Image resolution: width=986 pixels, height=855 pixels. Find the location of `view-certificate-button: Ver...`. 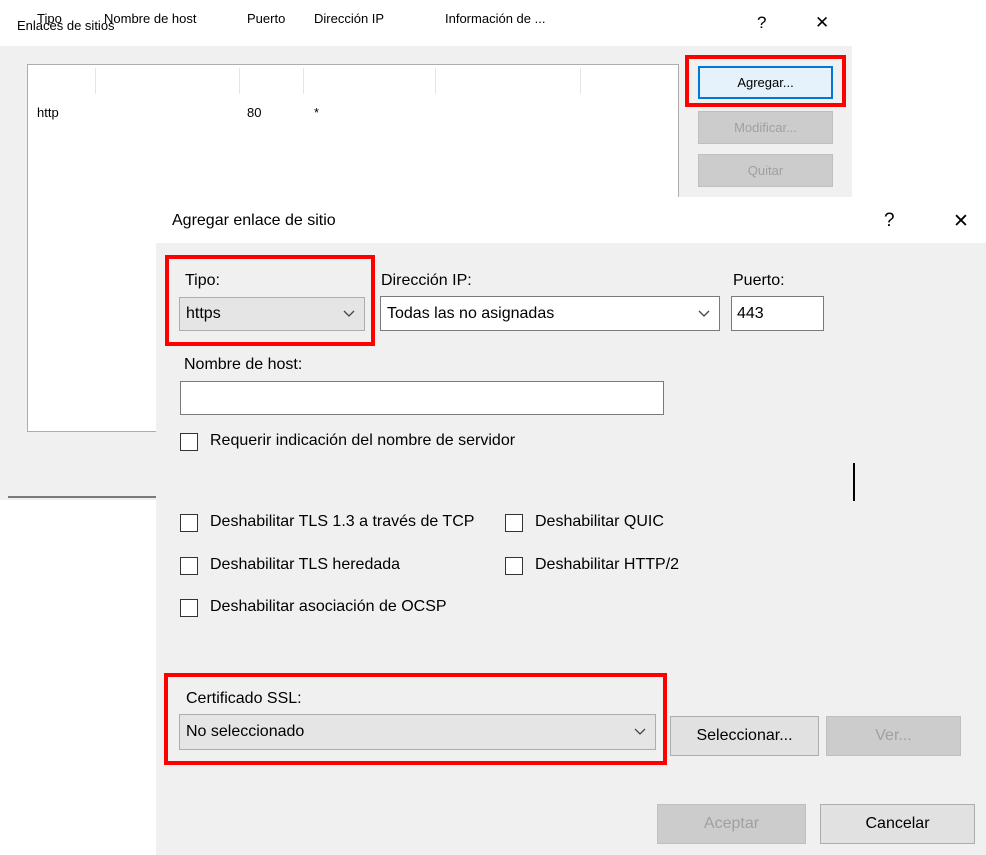

view-certificate-button: Ver... is located at coordinates (893, 736).